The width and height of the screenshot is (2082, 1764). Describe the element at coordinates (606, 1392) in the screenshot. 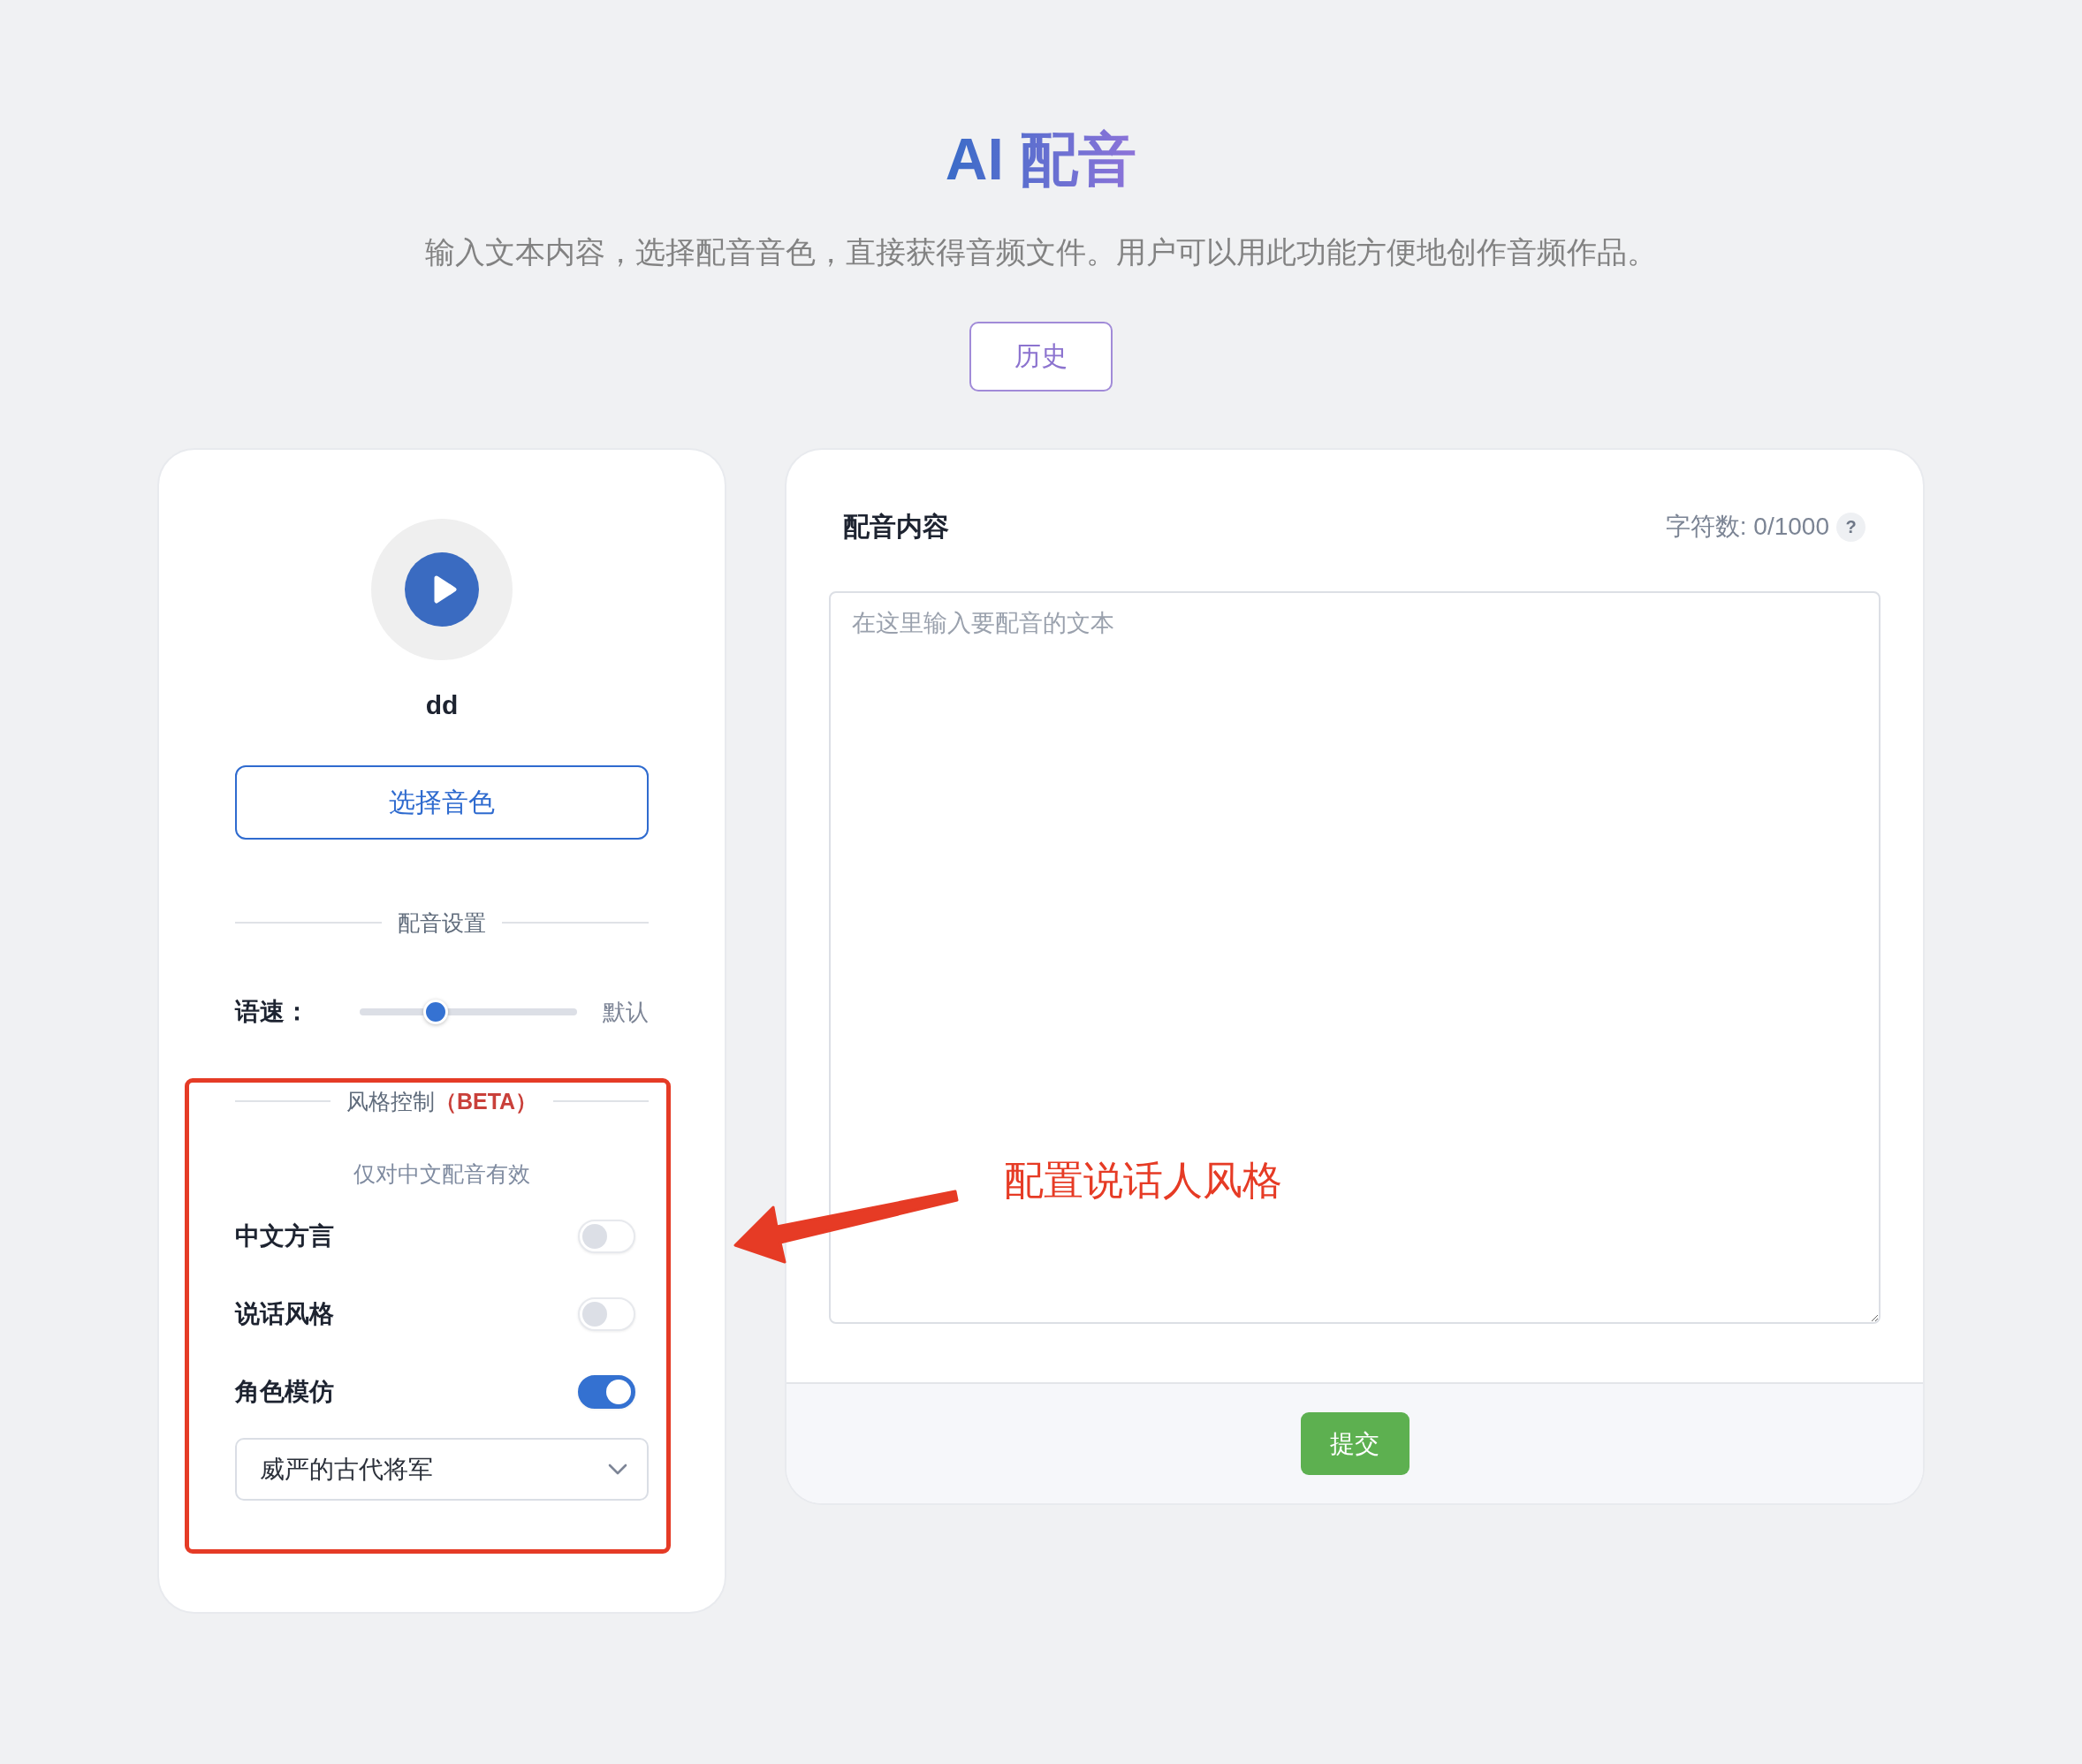

I see `toggle-switch` at that location.